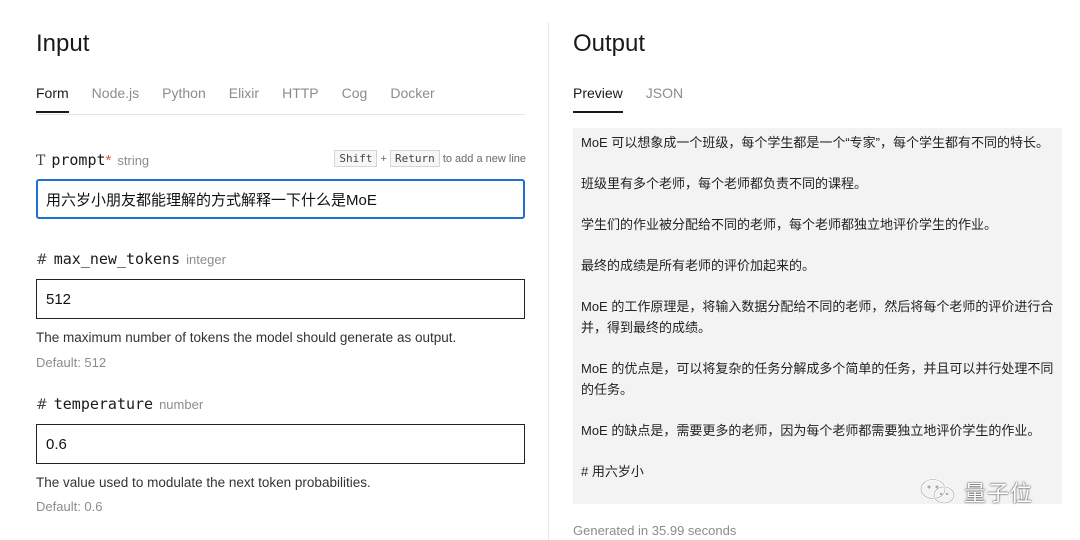 Image resolution: width=1080 pixels, height=540 pixels. What do you see at coordinates (184, 99) in the screenshot?
I see `tab-python: Python` at bounding box center [184, 99].